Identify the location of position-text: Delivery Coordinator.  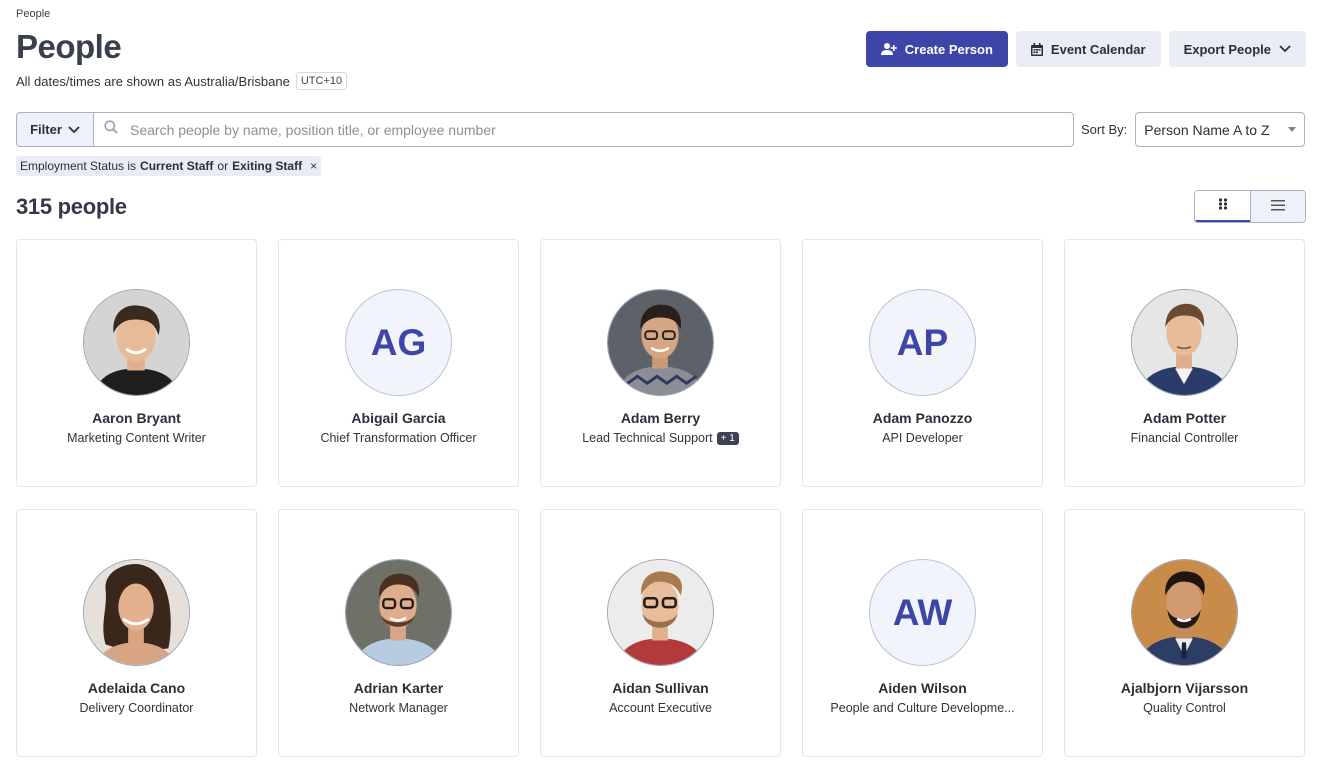
(136, 708).